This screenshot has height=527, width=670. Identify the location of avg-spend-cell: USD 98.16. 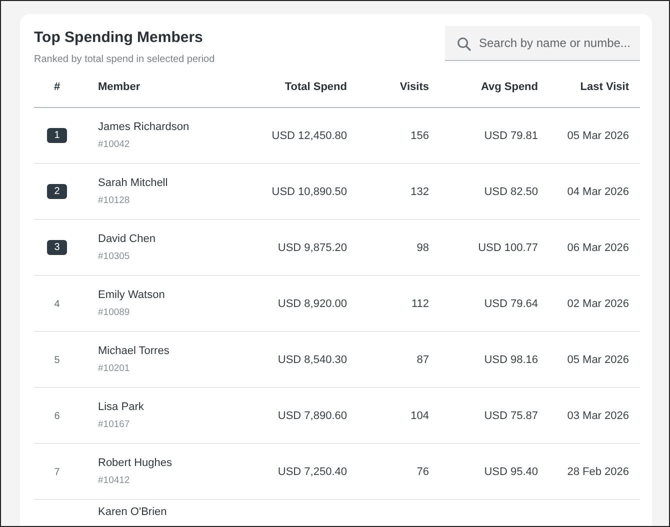
(511, 360).